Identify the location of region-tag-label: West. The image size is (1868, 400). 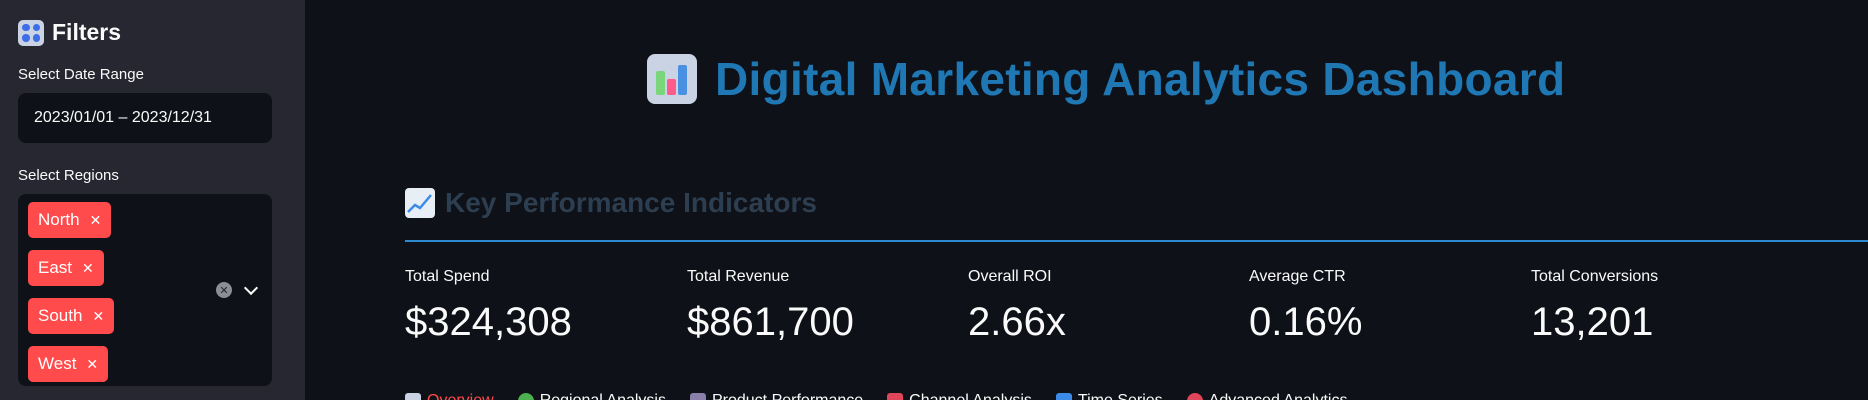
(57, 363).